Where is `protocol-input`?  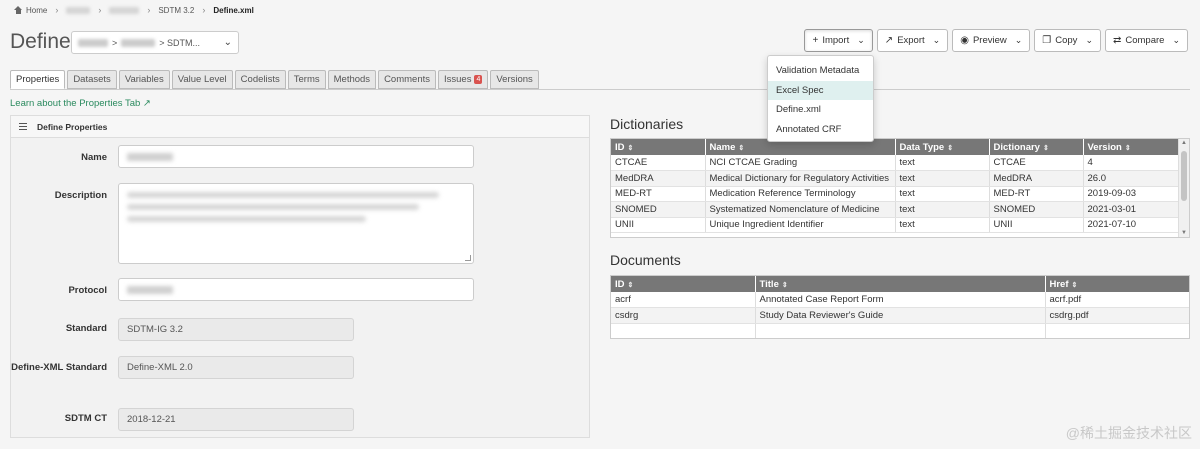
protocol-input is located at coordinates (296, 289).